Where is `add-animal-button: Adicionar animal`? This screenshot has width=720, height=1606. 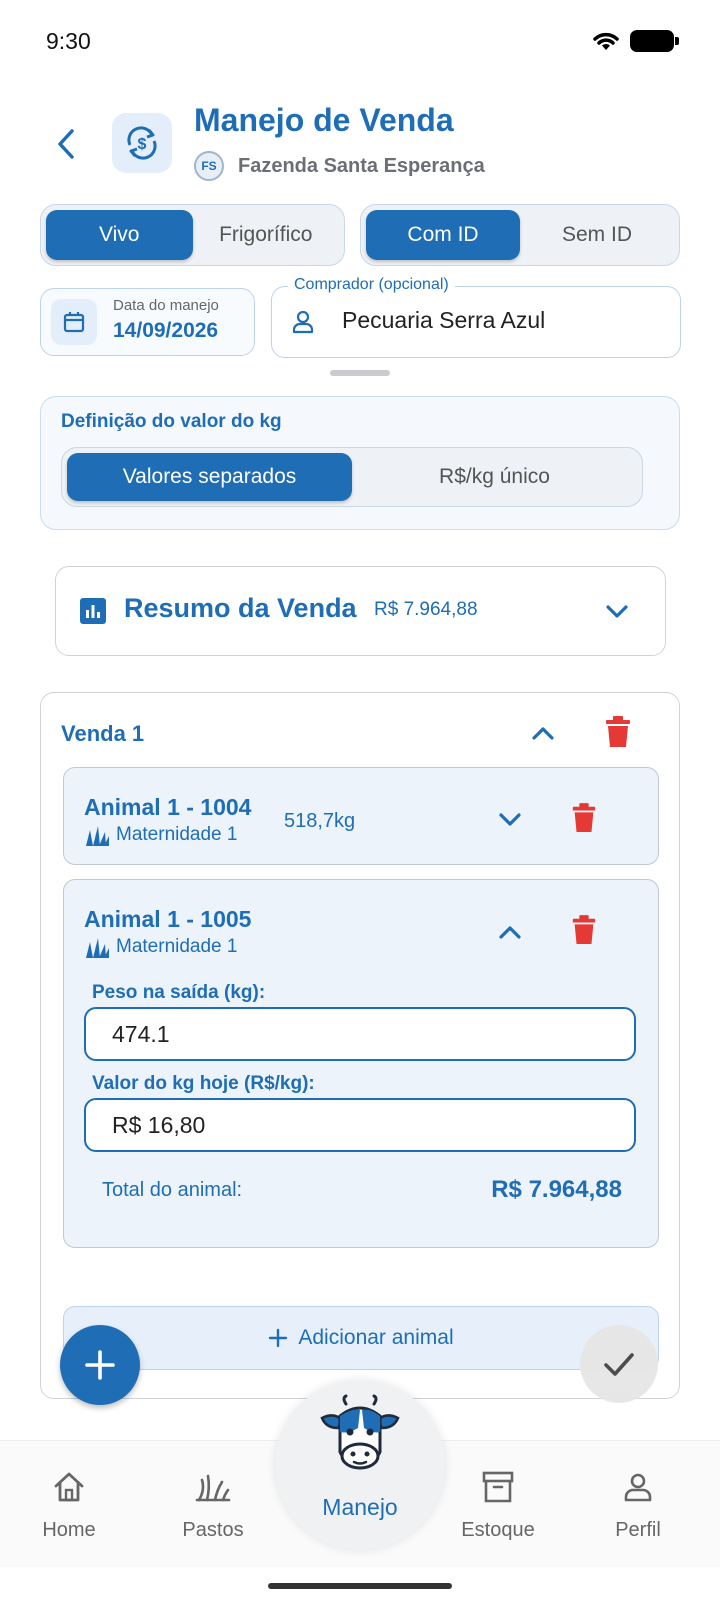 add-animal-button: Adicionar animal is located at coordinates (361, 1338).